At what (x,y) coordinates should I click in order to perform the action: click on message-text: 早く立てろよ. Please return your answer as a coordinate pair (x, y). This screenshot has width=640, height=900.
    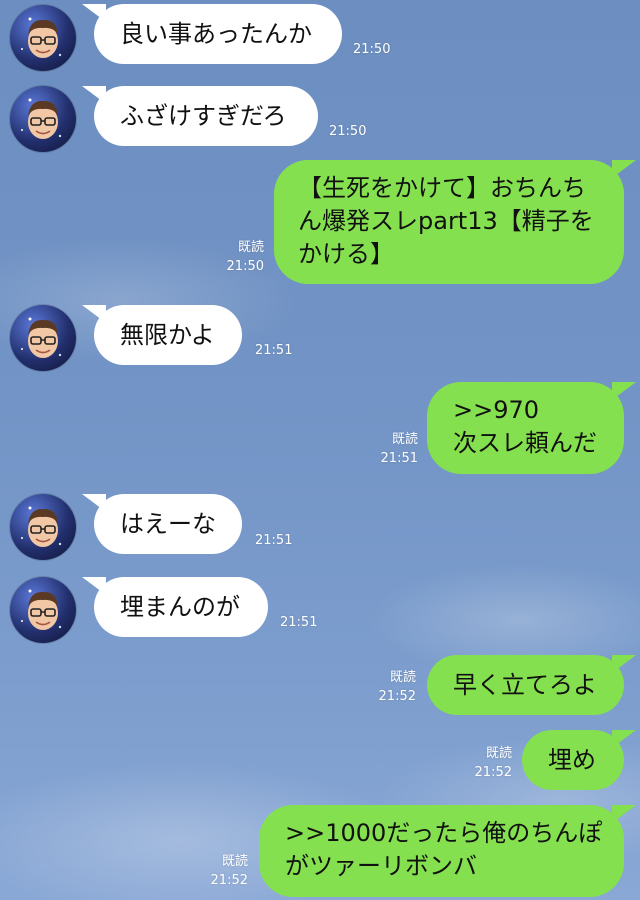
    Looking at the image, I should click on (525, 685).